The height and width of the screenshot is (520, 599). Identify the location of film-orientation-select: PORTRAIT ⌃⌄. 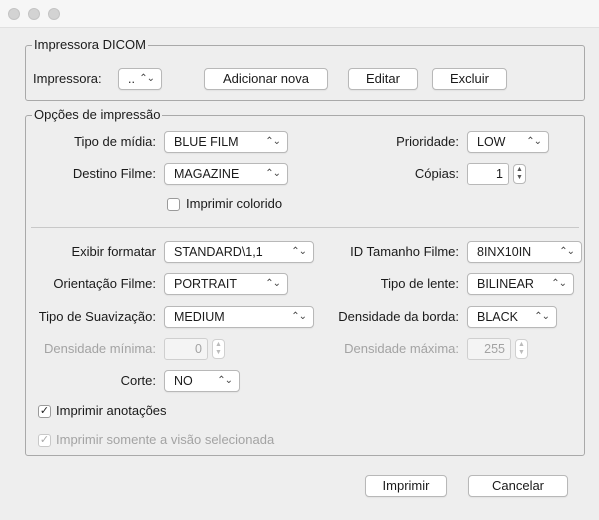
(226, 284).